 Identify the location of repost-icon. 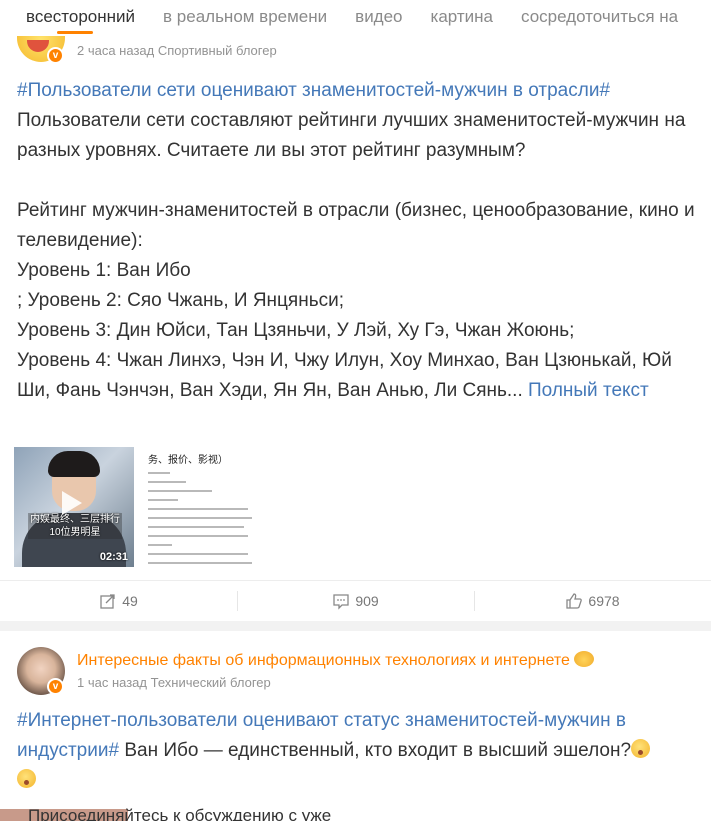
(107, 601).